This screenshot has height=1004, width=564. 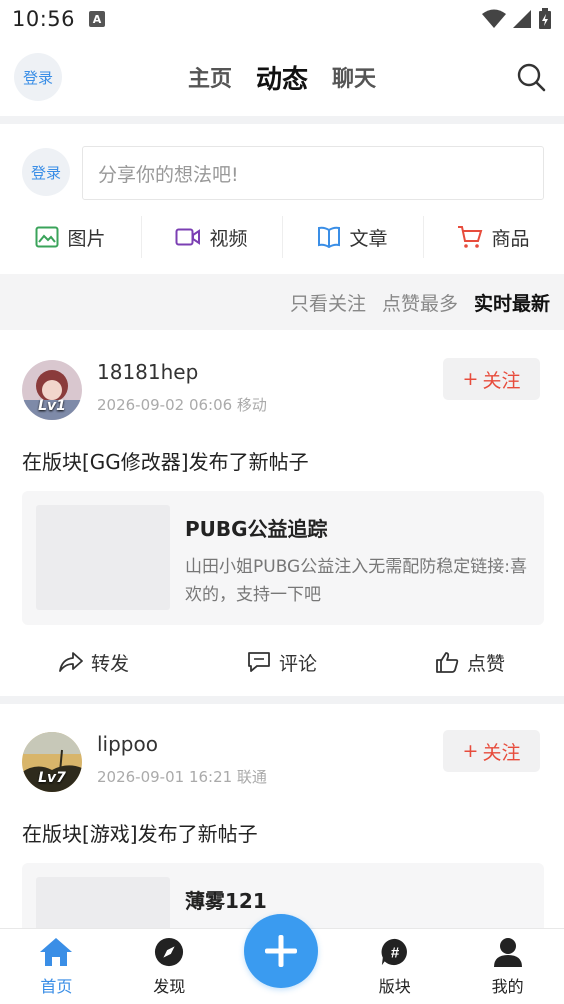 What do you see at coordinates (282, 302) in the screenshot?
I see `filter-bar: 只看关注 点赞最多 实时最新` at bounding box center [282, 302].